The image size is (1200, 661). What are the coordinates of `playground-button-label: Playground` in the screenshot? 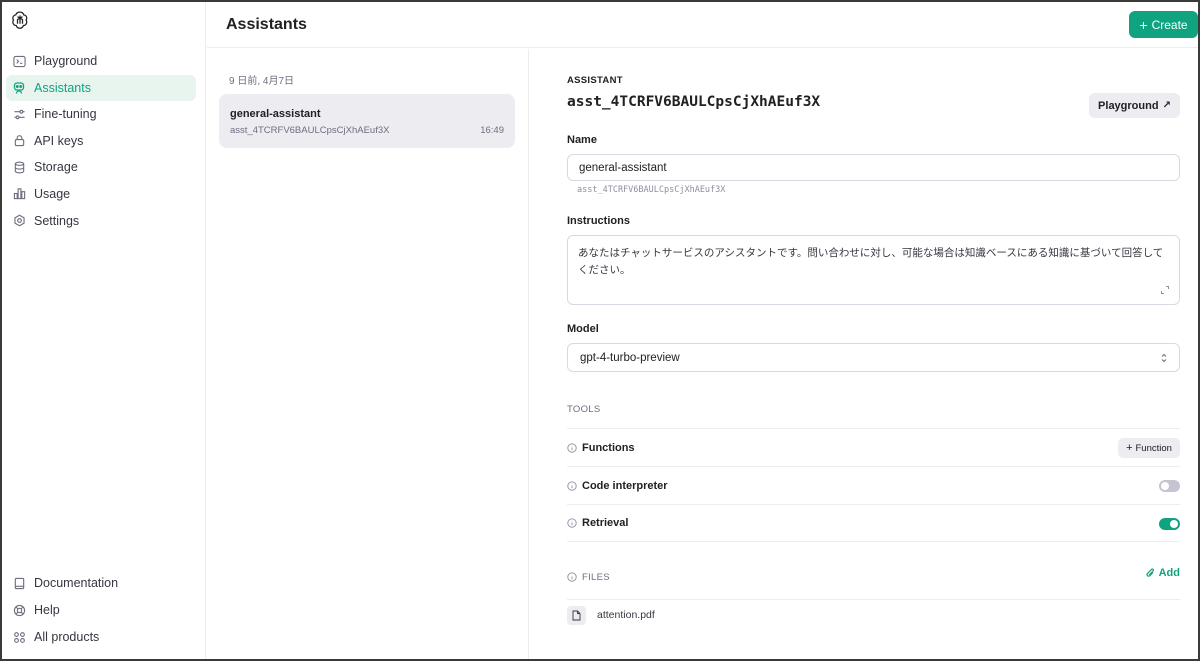 It's located at (1128, 105).